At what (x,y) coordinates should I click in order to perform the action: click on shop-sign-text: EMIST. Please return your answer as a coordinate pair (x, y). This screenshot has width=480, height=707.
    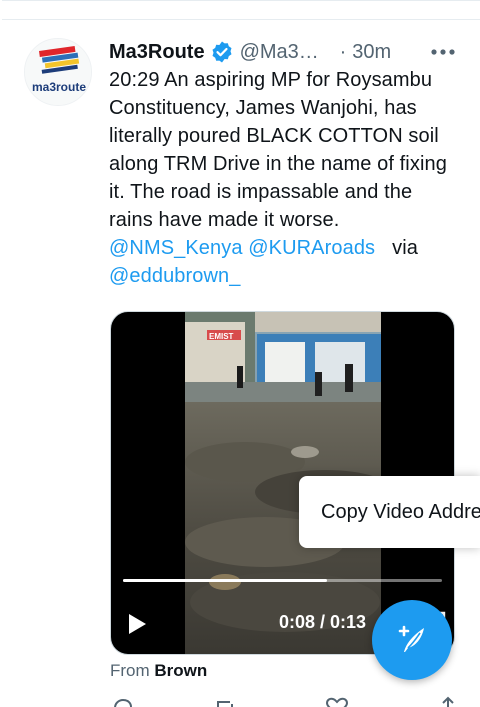
    Looking at the image, I should click on (221, 336).